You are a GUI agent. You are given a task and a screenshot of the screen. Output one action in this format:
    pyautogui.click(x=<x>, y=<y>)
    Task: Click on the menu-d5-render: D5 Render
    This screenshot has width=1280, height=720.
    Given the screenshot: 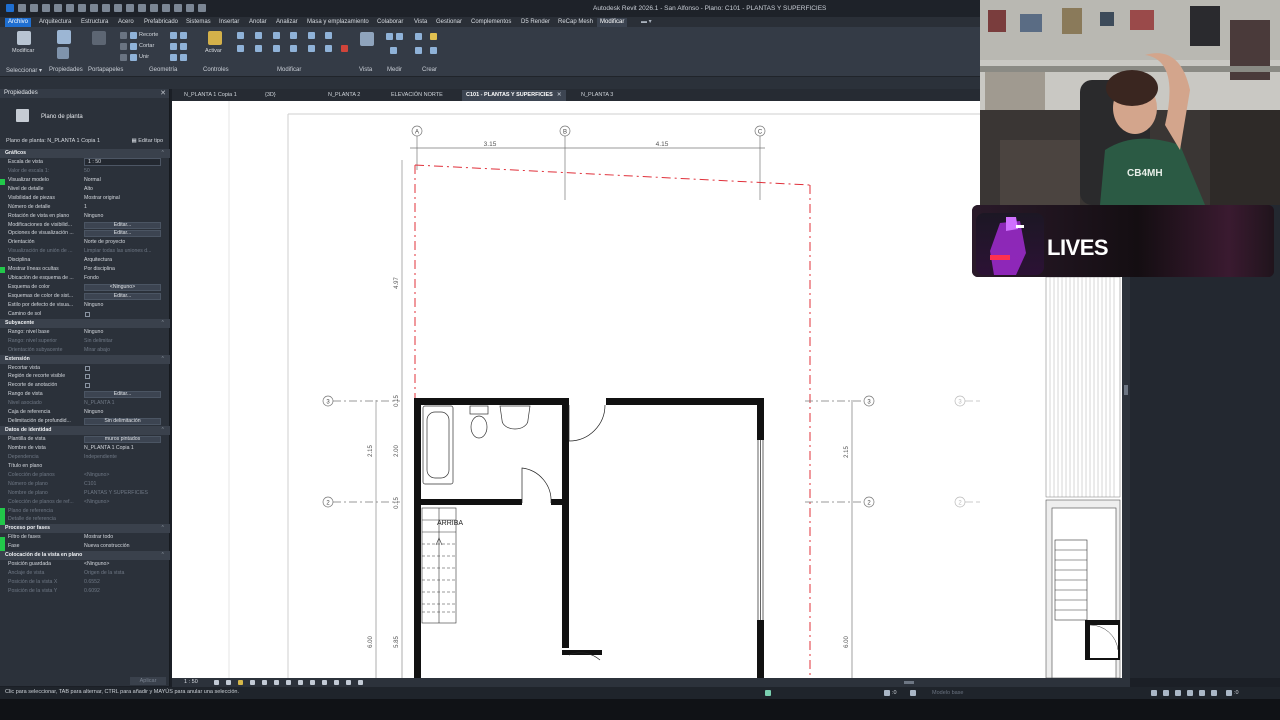 What is the action you would take?
    pyautogui.click(x=535, y=22)
    